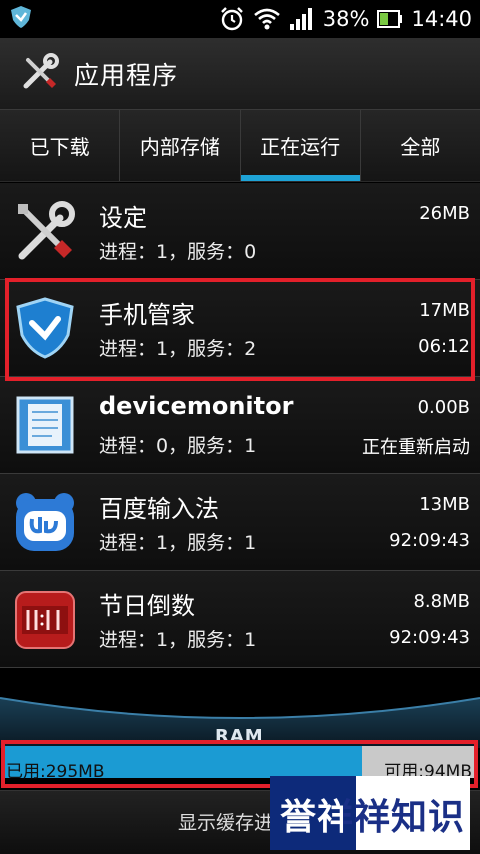  What do you see at coordinates (240, 619) in the screenshot?
I see `list-item: 节日倒数 进程：1，服务：1 8.8MB 92:09:43` at bounding box center [240, 619].